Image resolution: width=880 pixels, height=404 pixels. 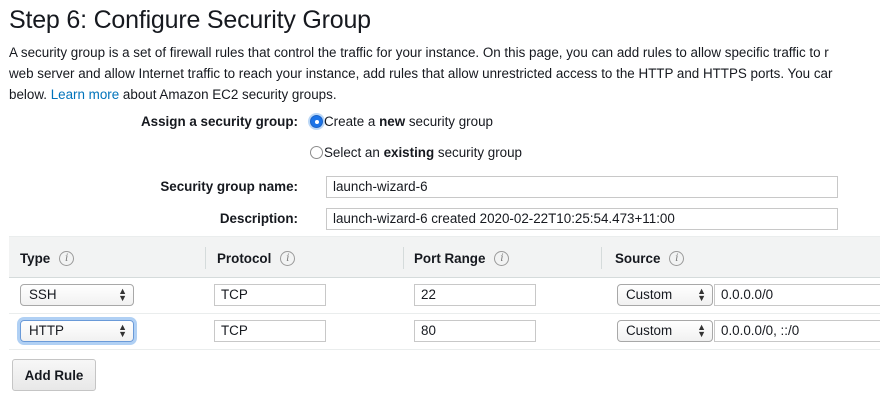 I want to click on type-select: SSH ▲ ▼, so click(x=77, y=295).